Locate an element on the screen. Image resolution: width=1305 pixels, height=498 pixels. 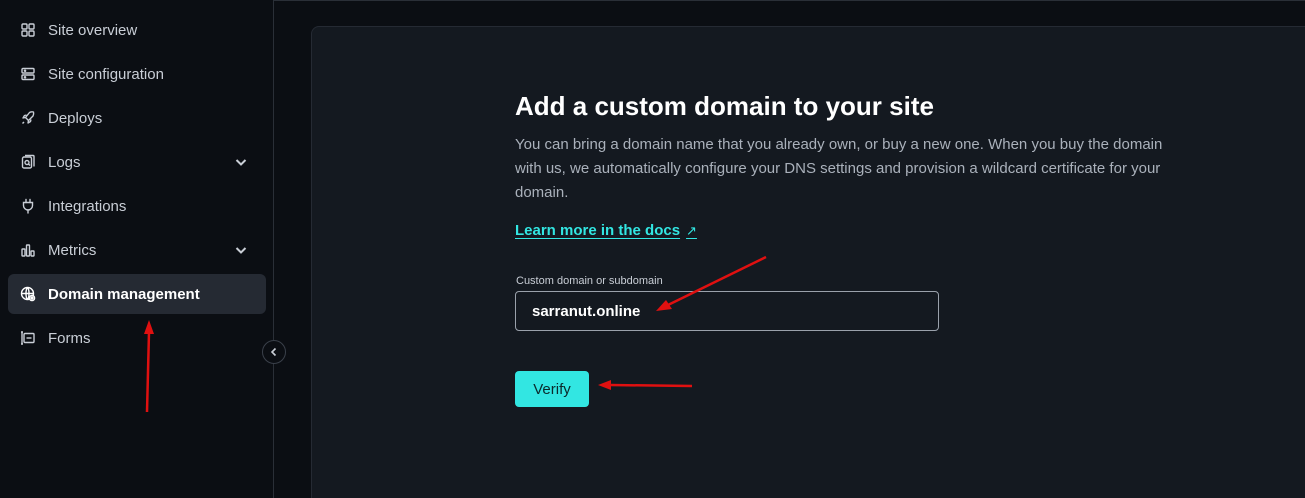
sidebar-item-domain-management: Domain management is located at coordinates (137, 294).